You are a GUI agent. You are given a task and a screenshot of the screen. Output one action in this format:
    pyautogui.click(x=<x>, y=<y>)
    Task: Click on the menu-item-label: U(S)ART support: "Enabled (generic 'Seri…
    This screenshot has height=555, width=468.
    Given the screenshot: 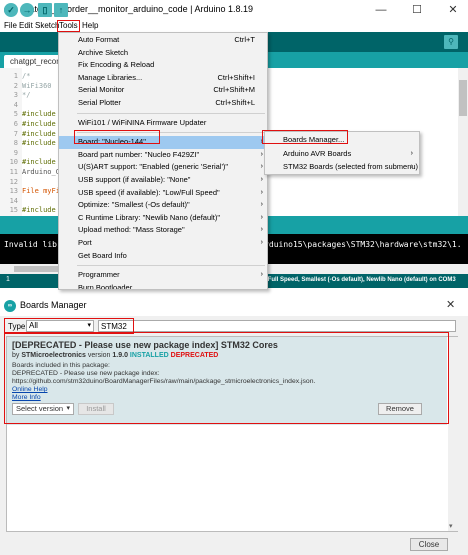 What is the action you would take?
    pyautogui.click(x=153, y=167)
    